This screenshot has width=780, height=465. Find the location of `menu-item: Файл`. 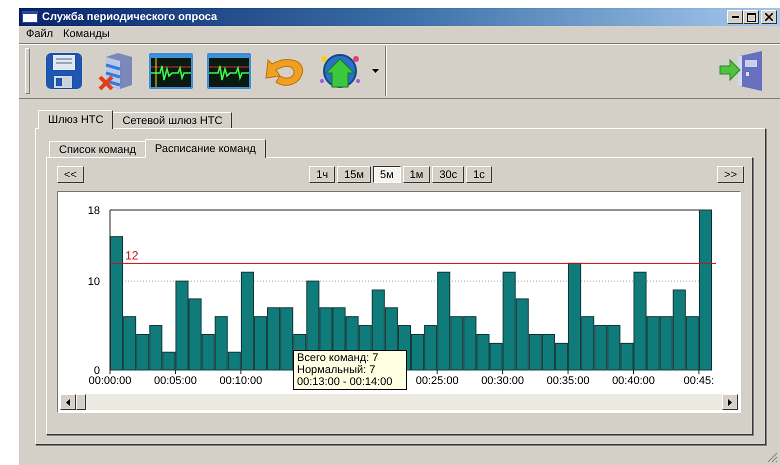

menu-item: Файл is located at coordinates (40, 35).